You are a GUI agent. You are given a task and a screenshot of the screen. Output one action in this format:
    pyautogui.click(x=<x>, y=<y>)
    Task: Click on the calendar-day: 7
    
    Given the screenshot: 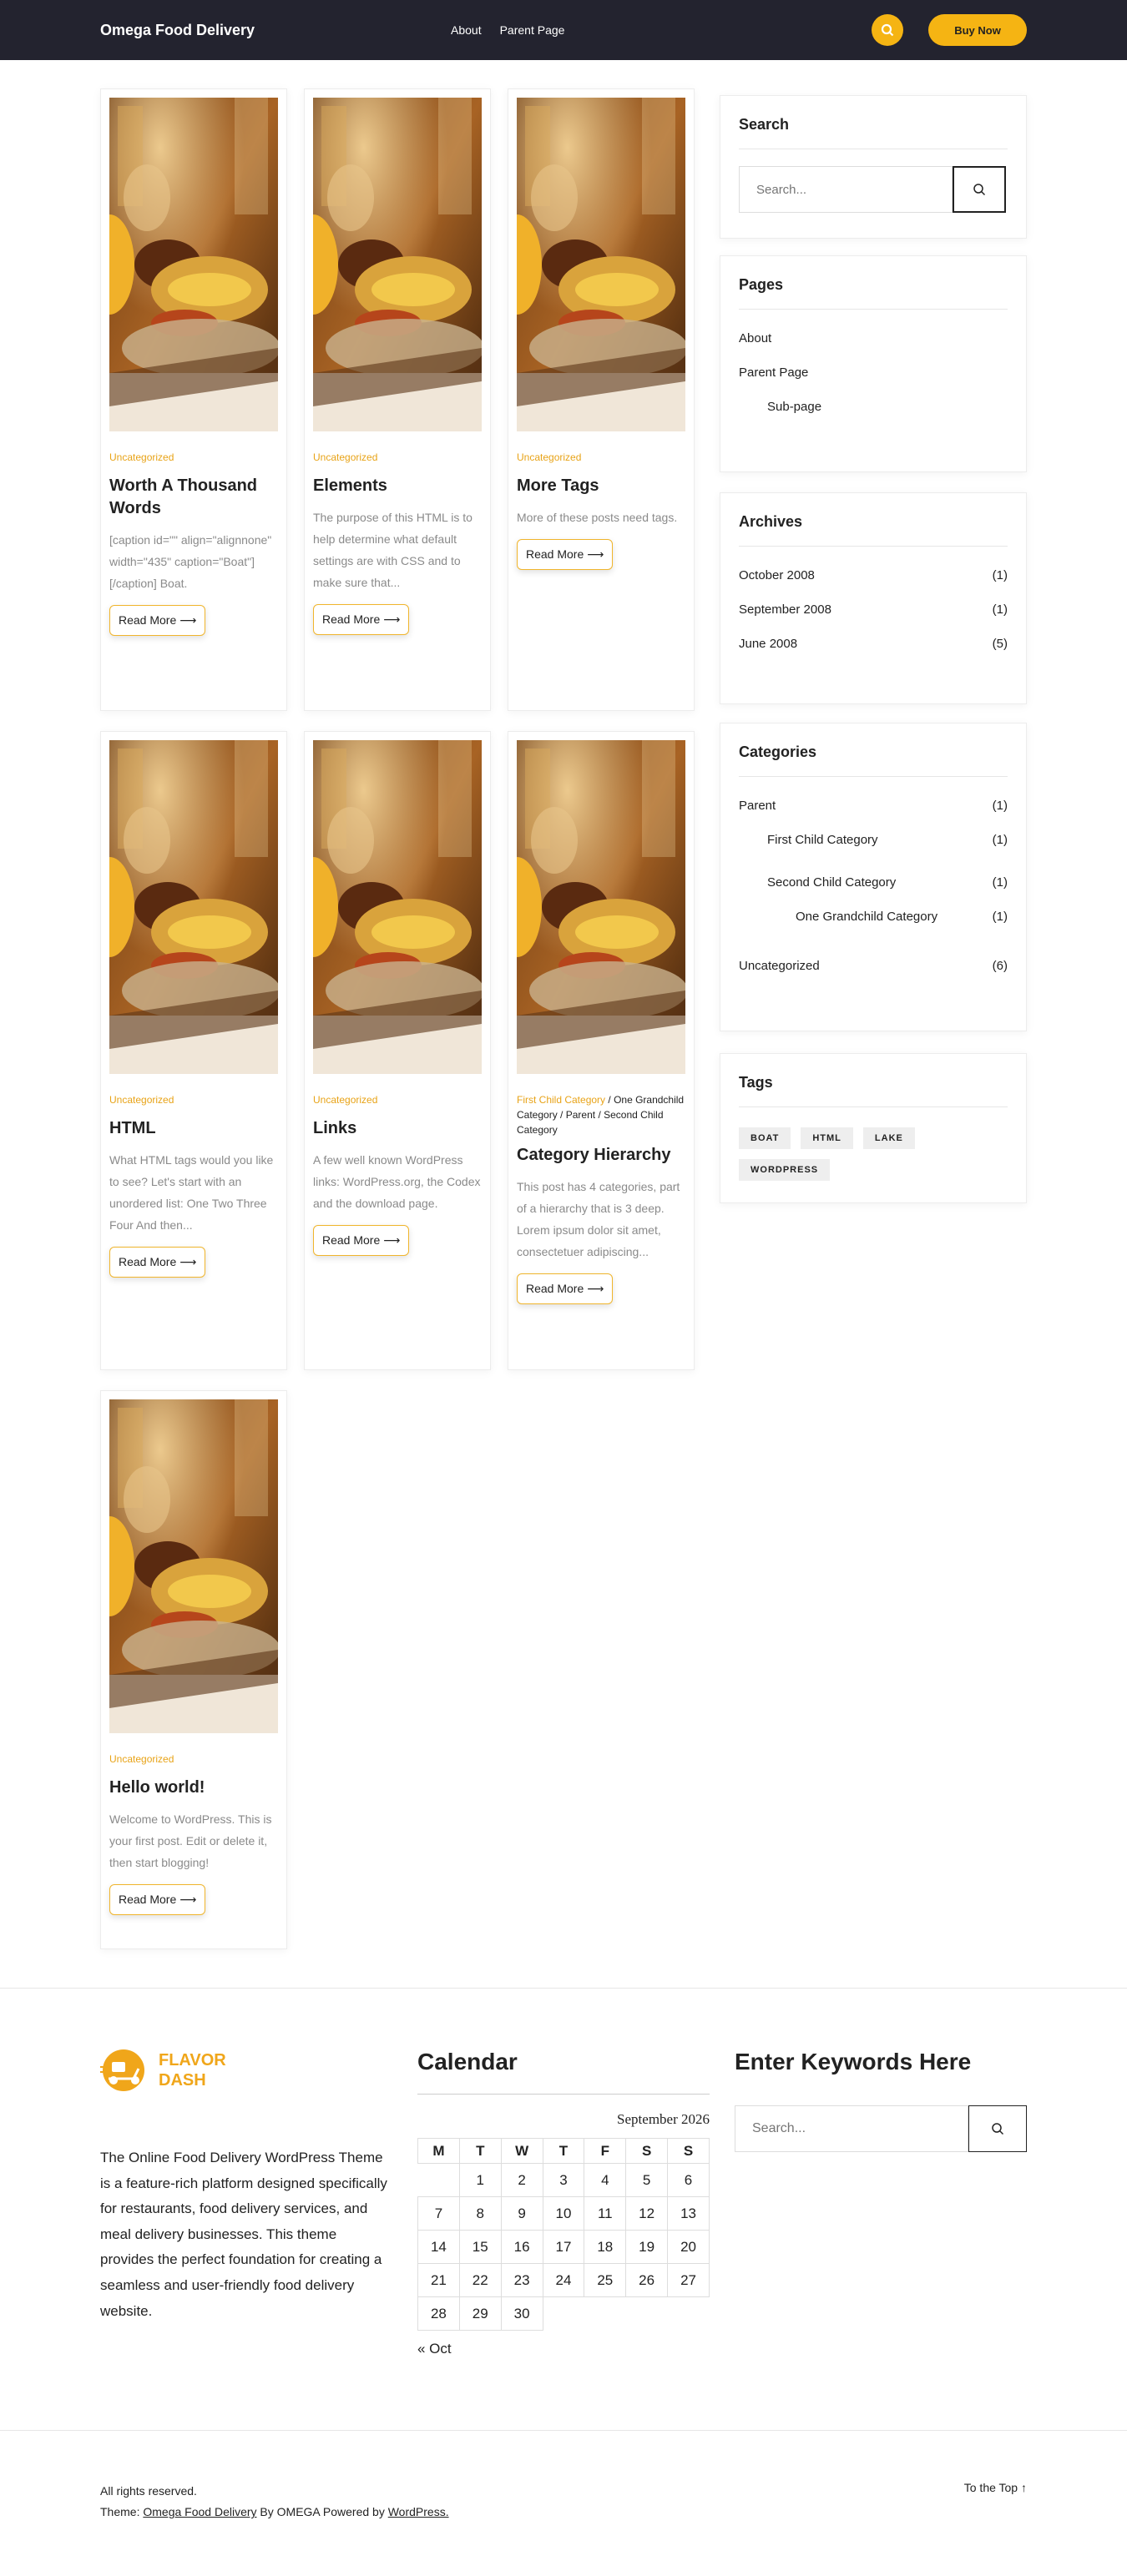 What is the action you would take?
    pyautogui.click(x=438, y=2214)
    